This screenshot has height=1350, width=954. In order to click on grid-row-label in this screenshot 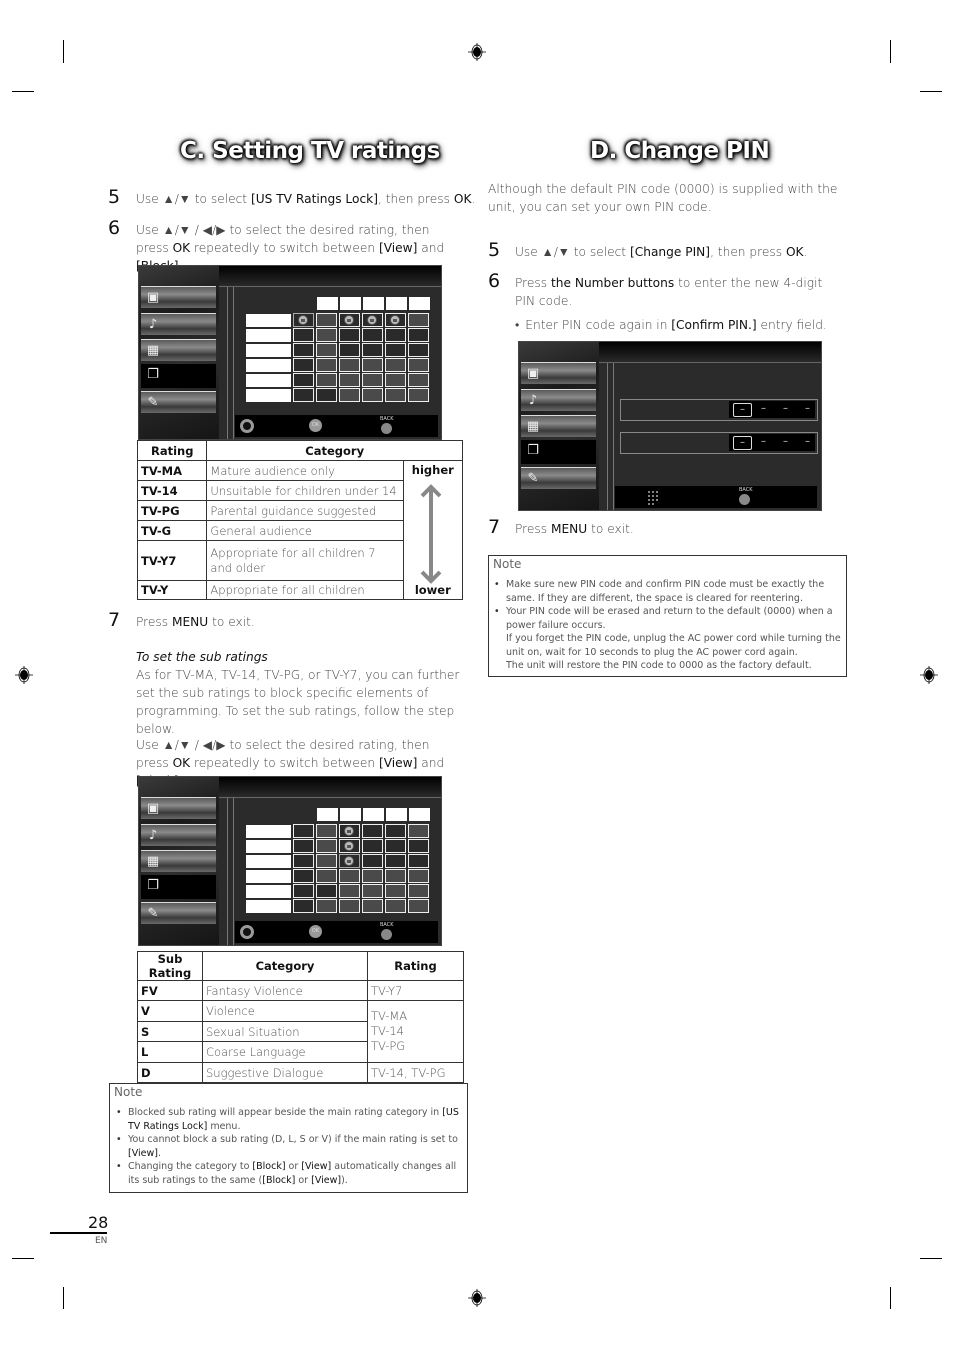, I will do `click(268, 846)`.